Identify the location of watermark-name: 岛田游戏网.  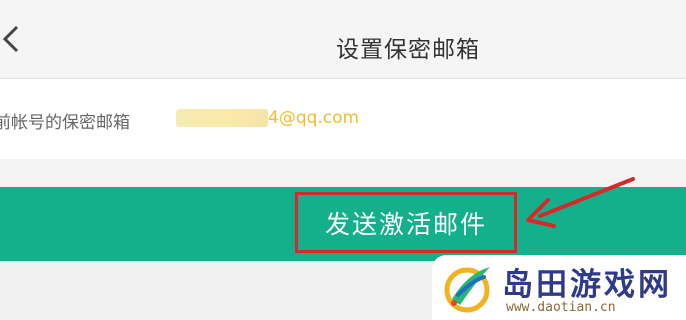
(587, 285).